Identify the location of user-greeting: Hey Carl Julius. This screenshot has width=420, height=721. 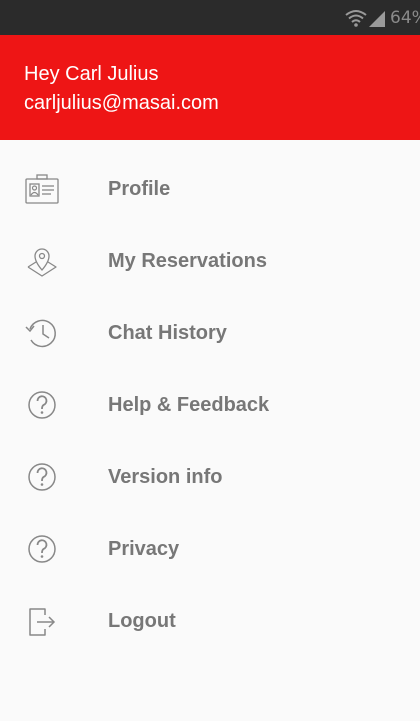
(91, 74).